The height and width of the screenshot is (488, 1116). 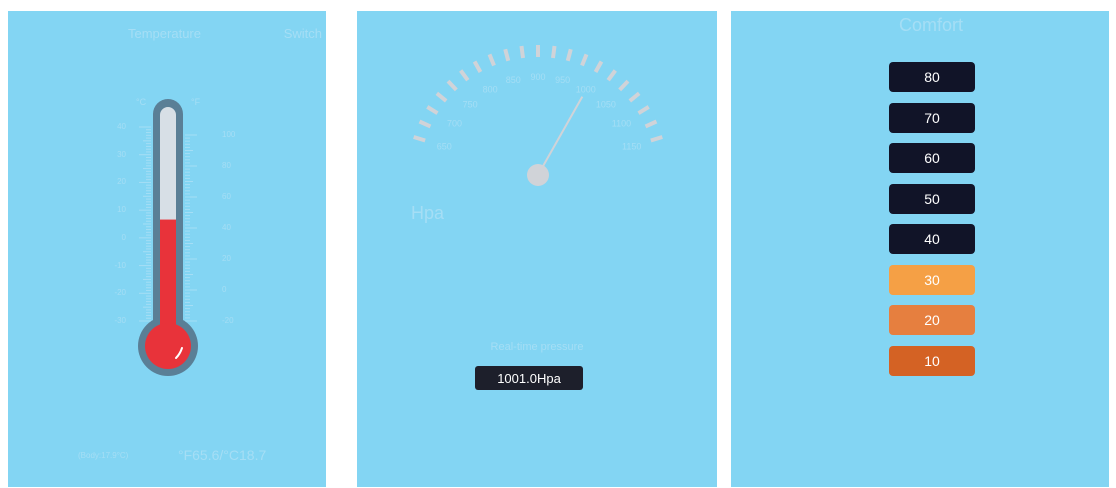 What do you see at coordinates (120, 293) in the screenshot?
I see `celsius-scale-label: -20` at bounding box center [120, 293].